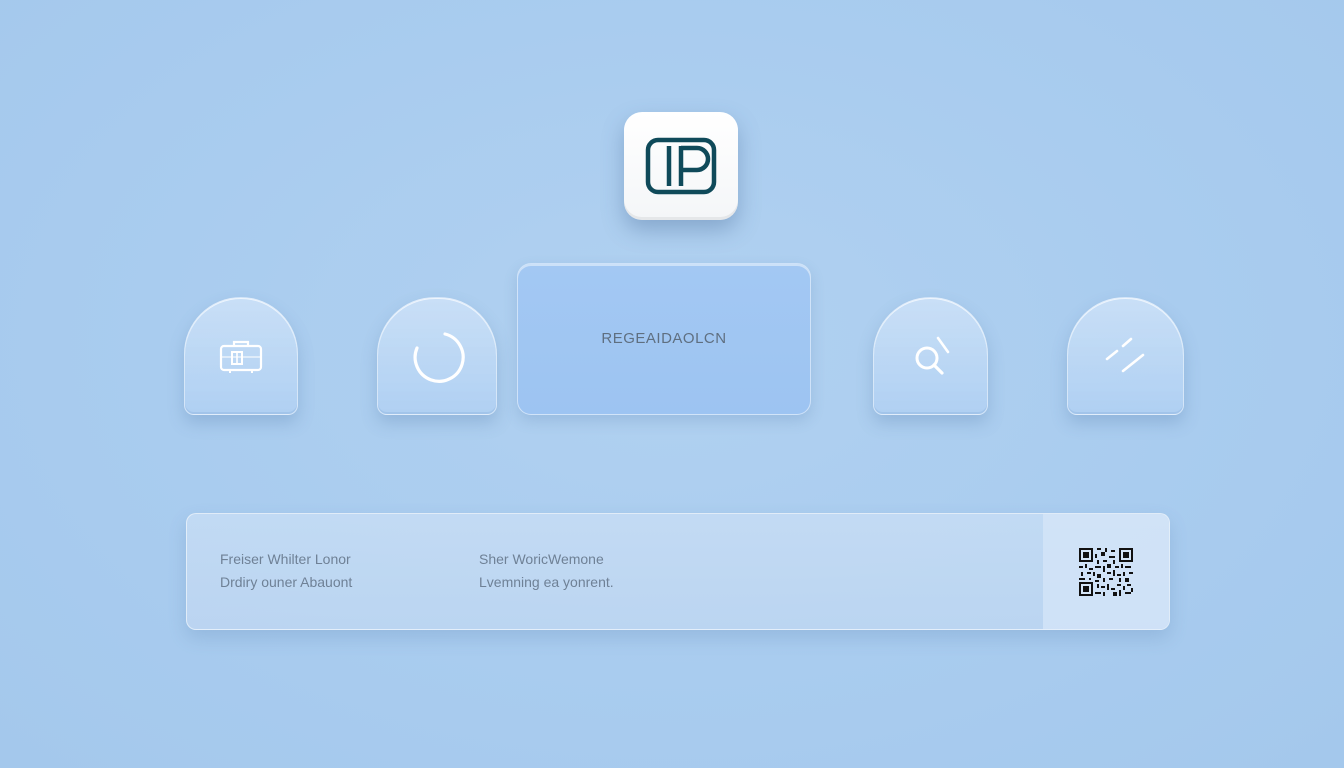  Describe the element at coordinates (286, 582) in the screenshot. I see `info-line: Drdiry ouner Abauont` at that location.